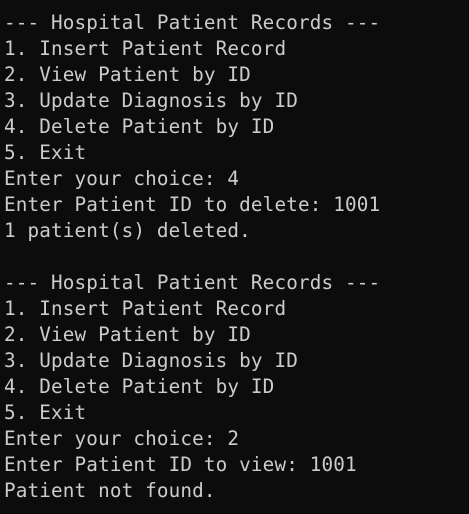 Image resolution: width=469 pixels, height=514 pixels. I want to click on patient-id-prompt: Enter Patient ID to delete: 1001, so click(192, 204).